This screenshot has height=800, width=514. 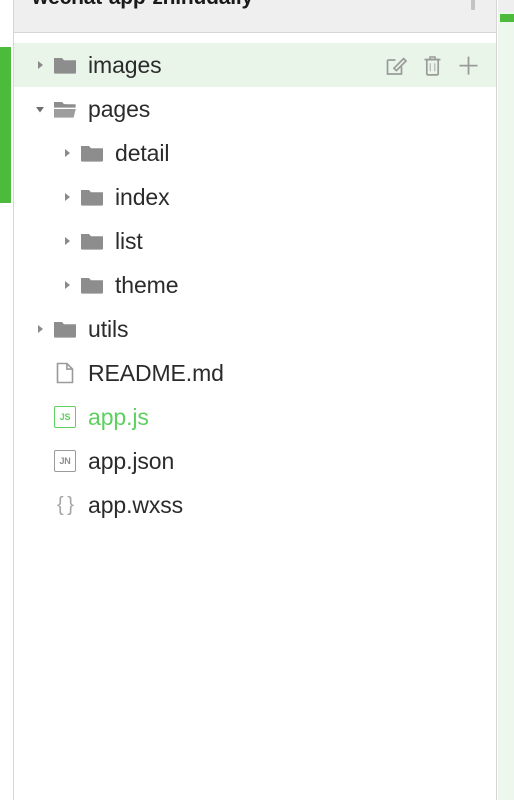 I want to click on tree-item-label: app.json, so click(x=131, y=460).